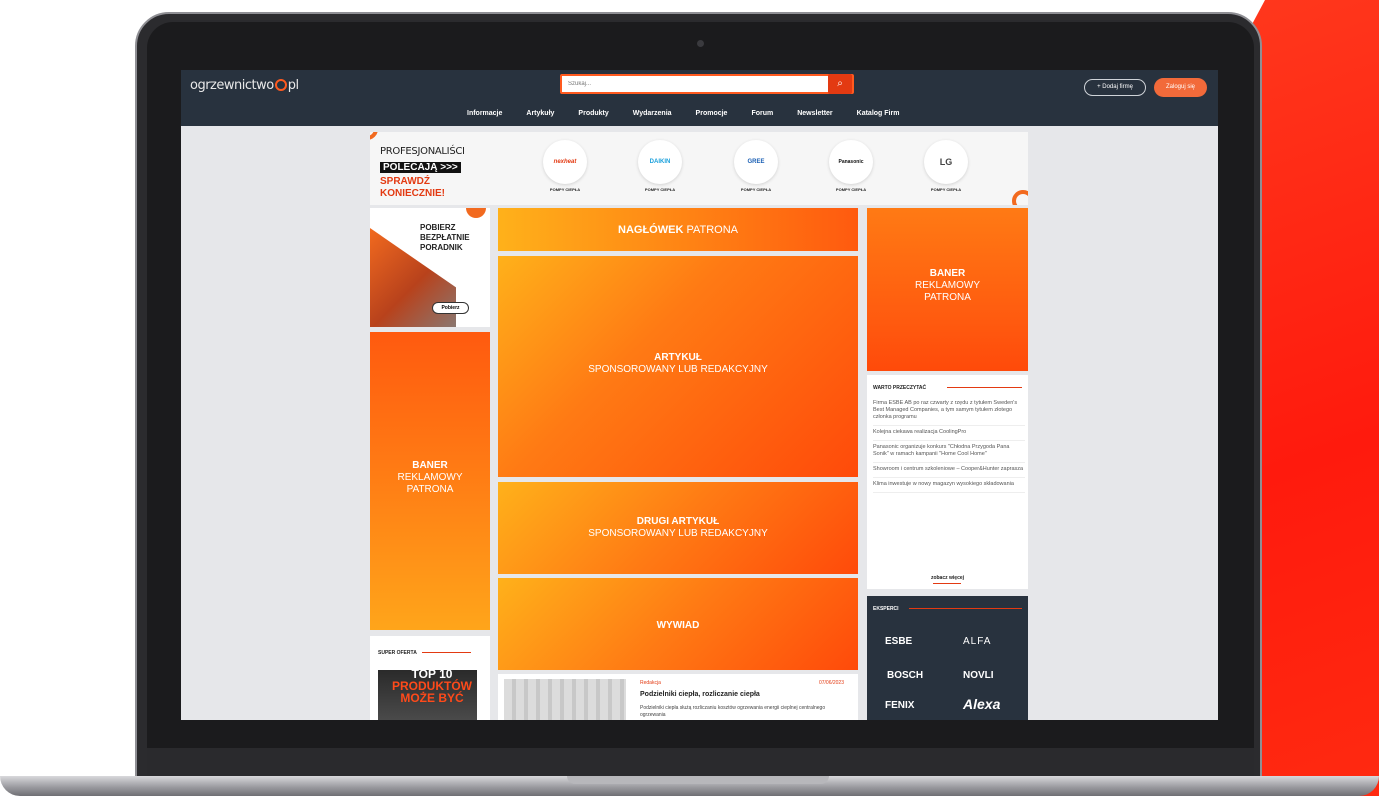 The image size is (1379, 796). Describe the element at coordinates (445, 237) in the screenshot. I see `guide-title: POBIERZ BEZPŁATNIE PORADNIK` at that location.